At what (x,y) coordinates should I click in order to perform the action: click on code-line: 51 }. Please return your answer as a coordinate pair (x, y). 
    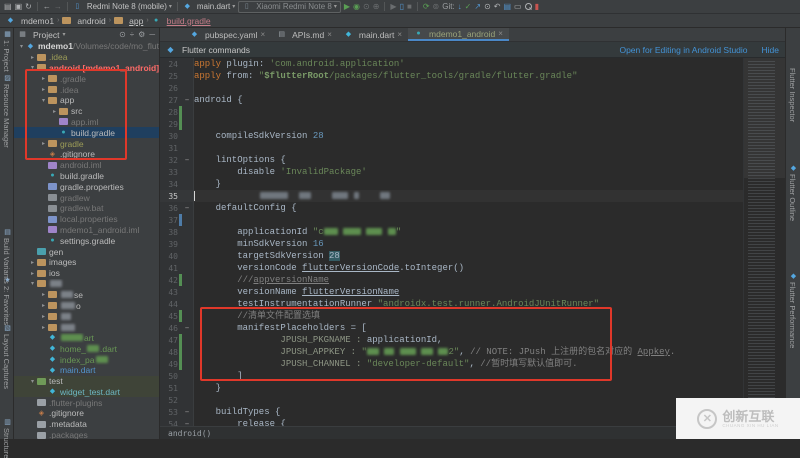
    Looking at the image, I should click on (451, 388).